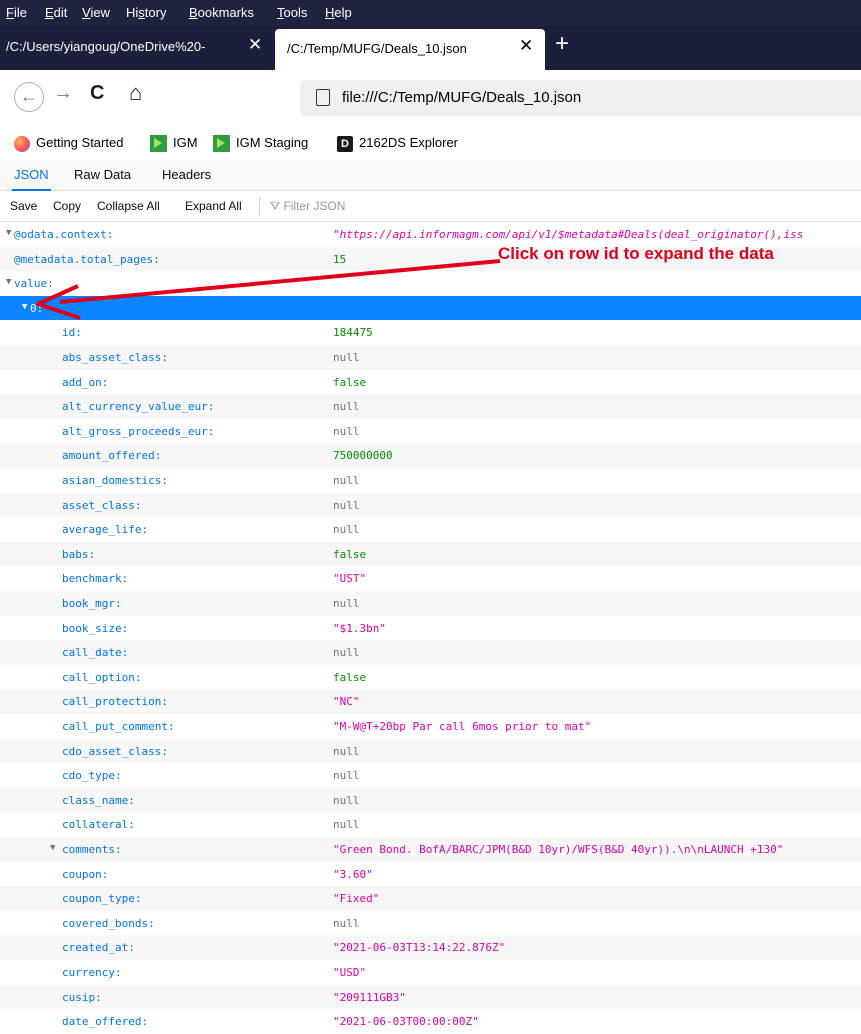 The image size is (861, 1034). Describe the element at coordinates (95, 578) in the screenshot. I see `json-key: benchmark:` at that location.